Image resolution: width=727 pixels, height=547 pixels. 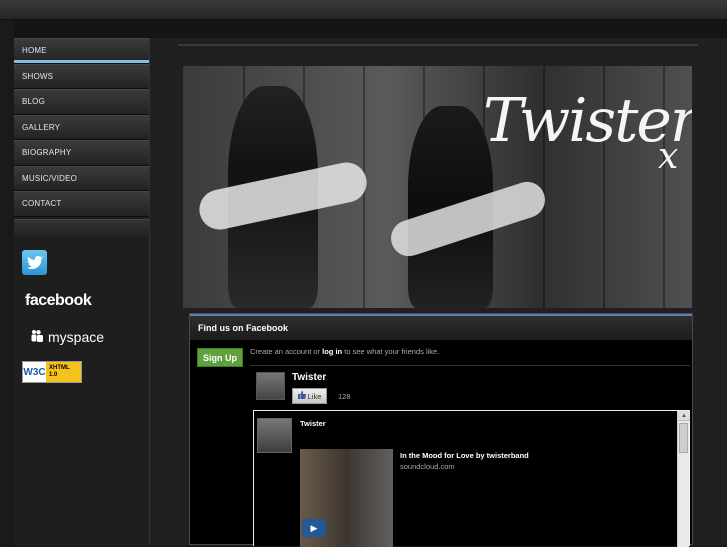 What do you see at coordinates (332, 351) in the screenshot?
I see `login-link: log in` at bounding box center [332, 351].